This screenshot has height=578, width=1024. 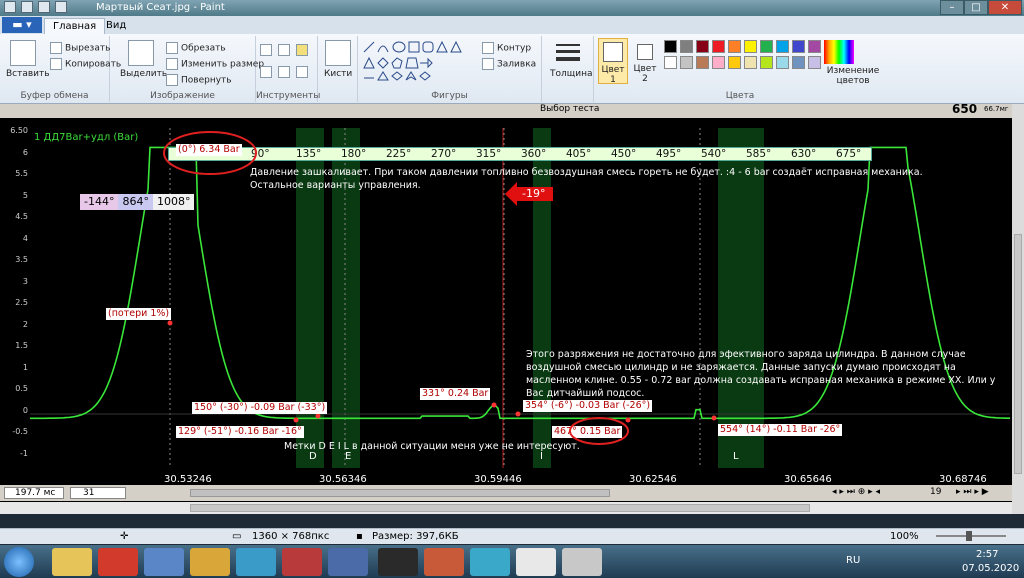 What do you see at coordinates (21, 345) in the screenshot?
I see `y-tick-label: 1.5` at bounding box center [21, 345].